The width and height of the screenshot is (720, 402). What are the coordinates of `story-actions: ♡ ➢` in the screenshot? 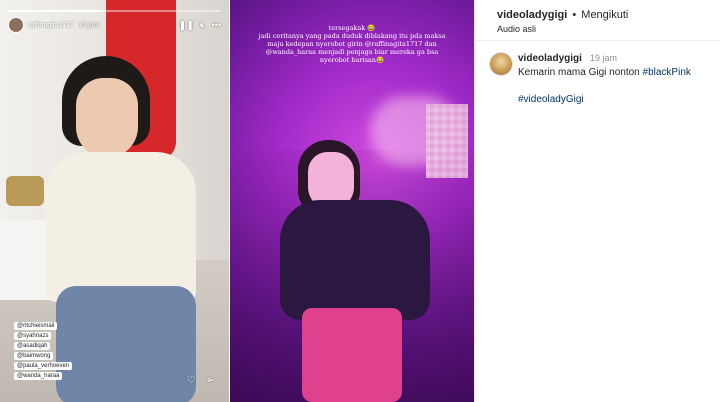 It's located at (200, 380).